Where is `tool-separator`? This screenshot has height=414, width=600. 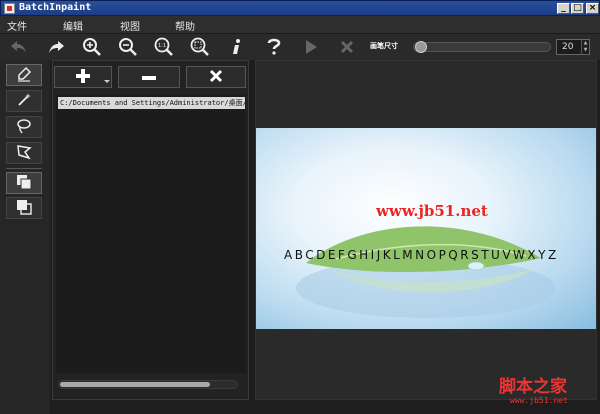
tool-separator is located at coordinates (24, 168).